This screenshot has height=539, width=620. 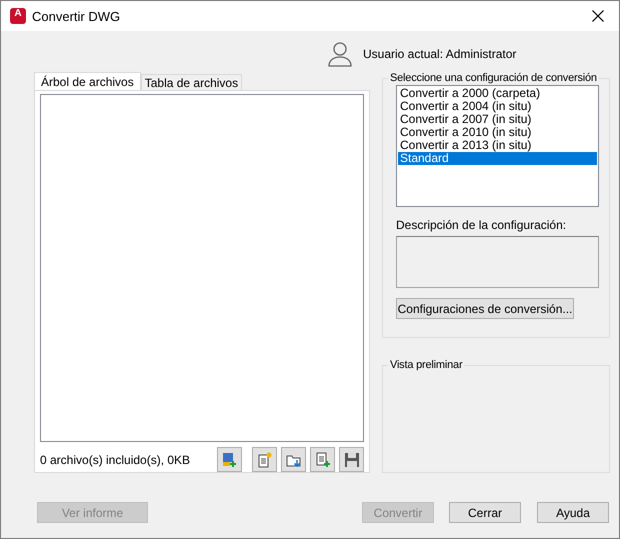 I want to click on description-label: Descripción de la configuración:, so click(x=482, y=225).